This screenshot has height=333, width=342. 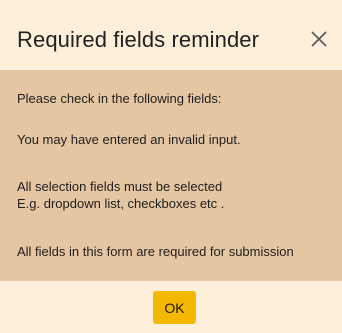 I want to click on invalid-input-text: You may have entered an invalid input., so click(x=129, y=139).